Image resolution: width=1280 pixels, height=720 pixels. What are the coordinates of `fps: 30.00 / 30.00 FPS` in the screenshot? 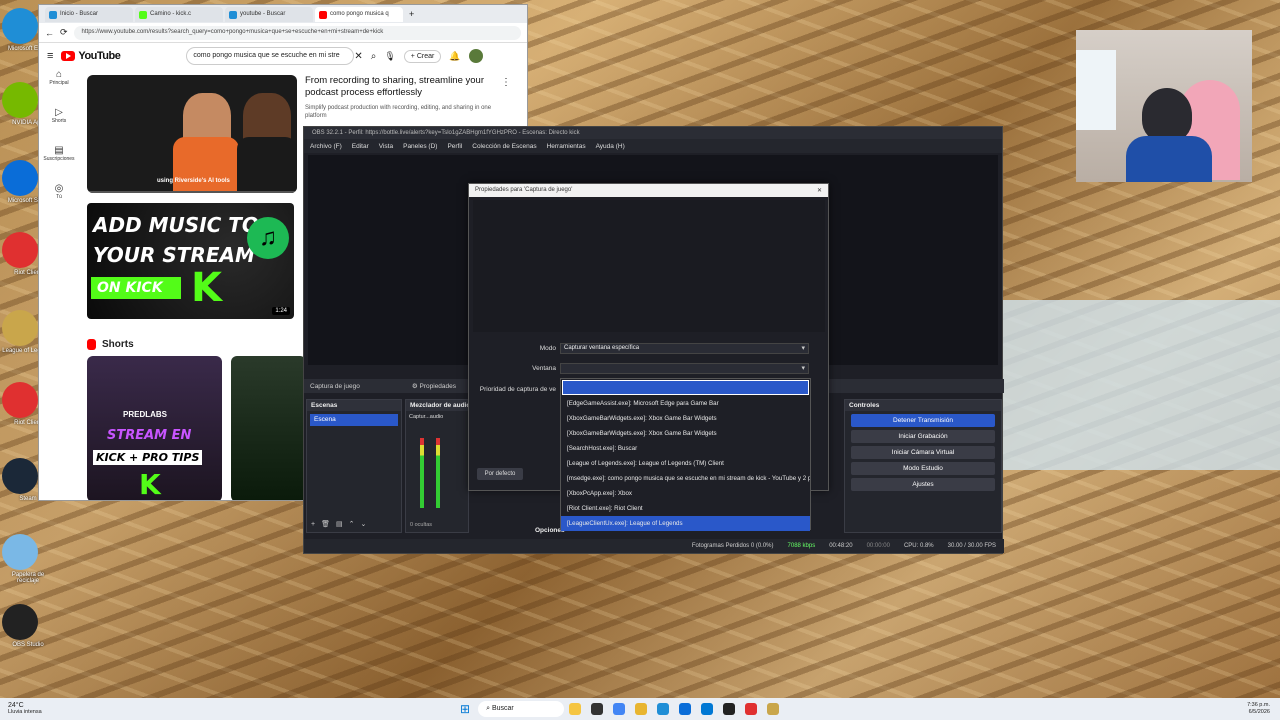 It's located at (971, 546).